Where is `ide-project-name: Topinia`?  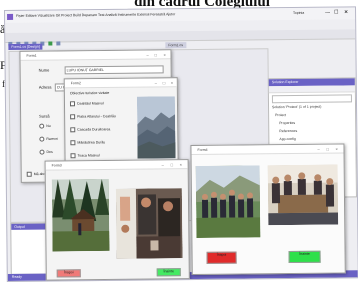
ide-project-name: Topinia is located at coordinates (299, 12).